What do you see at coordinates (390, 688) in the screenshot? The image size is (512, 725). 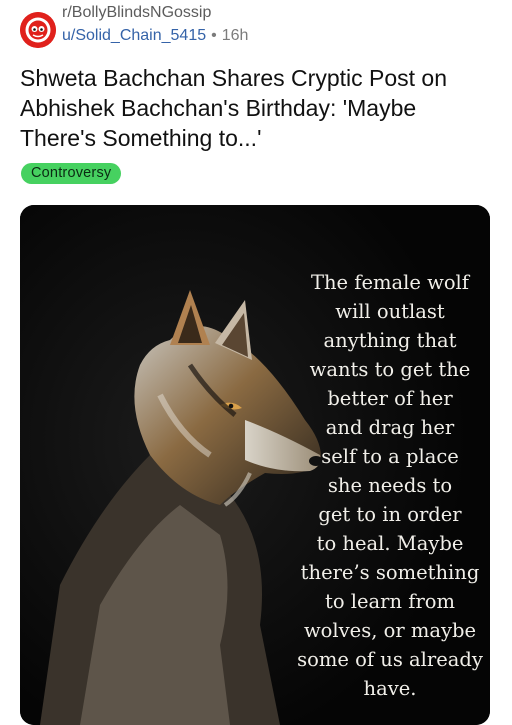 I see `quote-line: have.` at bounding box center [390, 688].